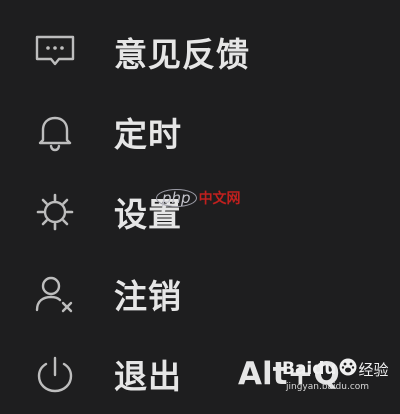  I want to click on paw-icon, so click(348, 369).